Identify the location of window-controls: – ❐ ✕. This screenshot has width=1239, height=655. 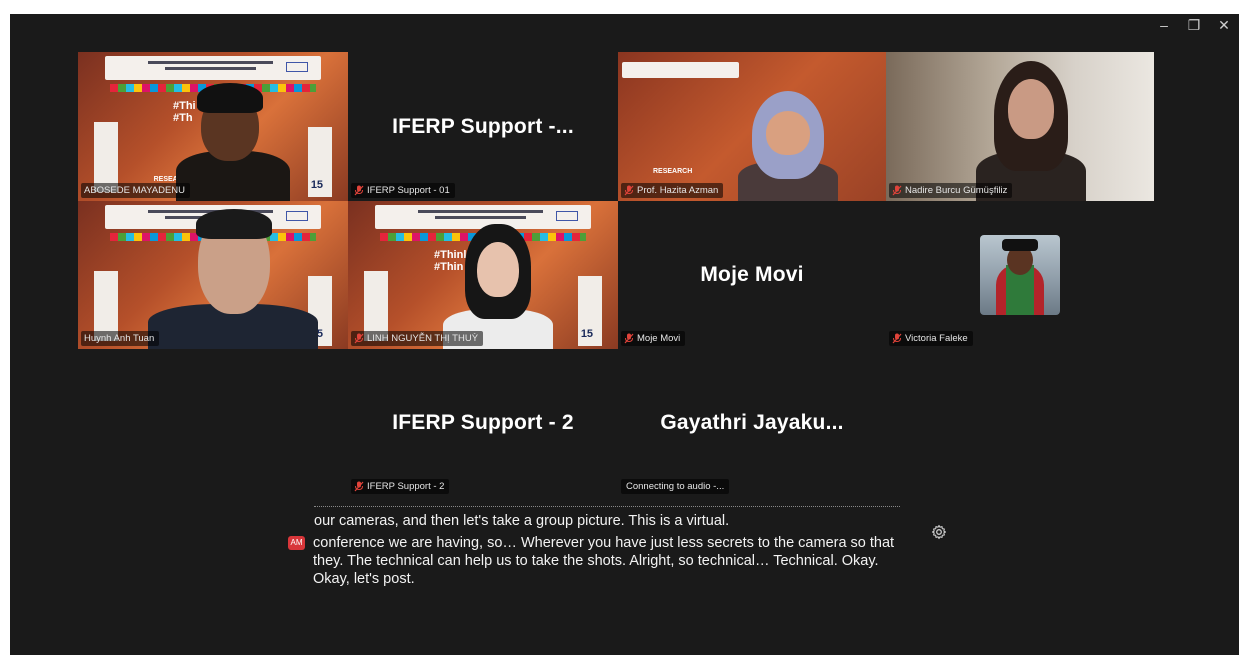
(1194, 25).